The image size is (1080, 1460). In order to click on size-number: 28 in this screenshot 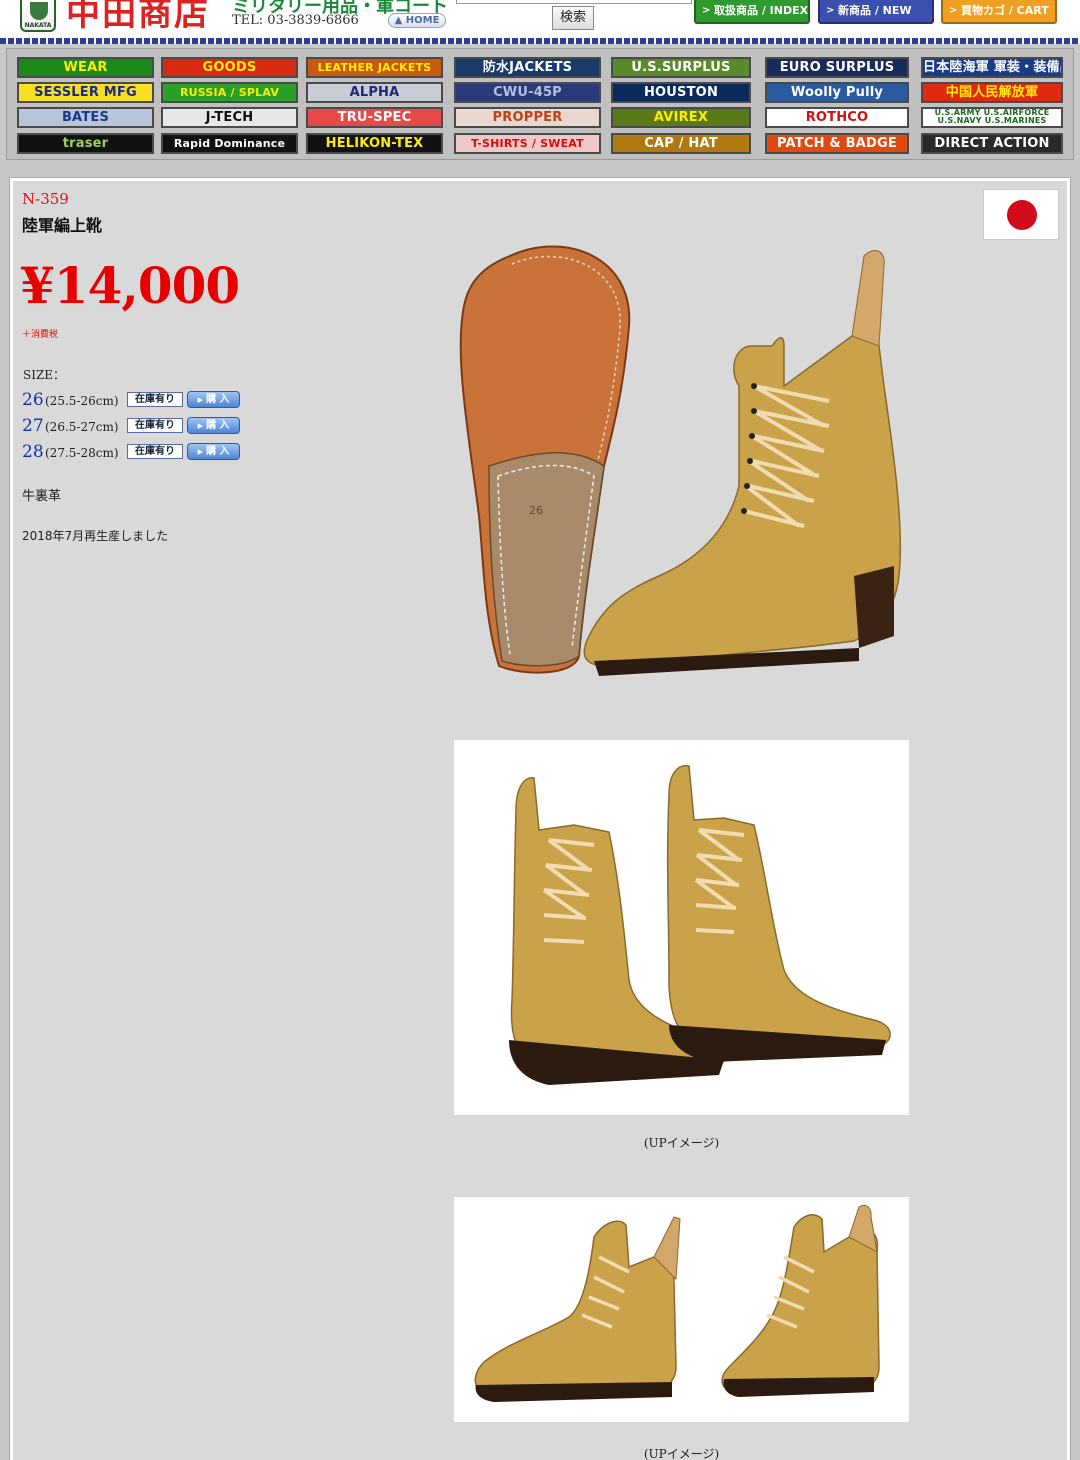, I will do `click(33, 452)`.